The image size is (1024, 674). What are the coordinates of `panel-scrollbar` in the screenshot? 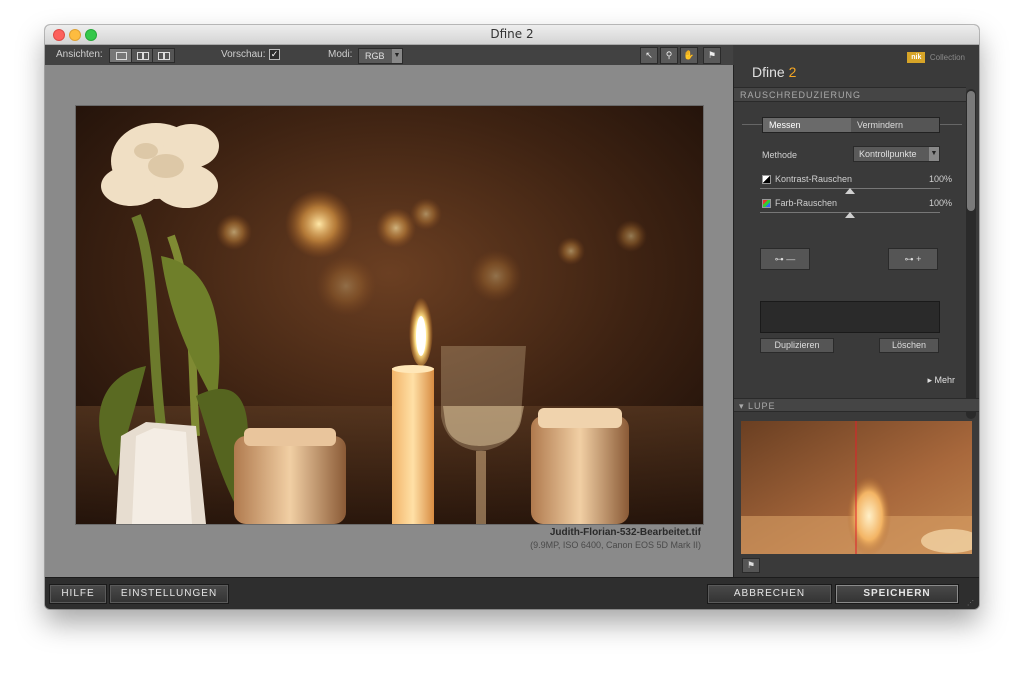 It's located at (971, 254).